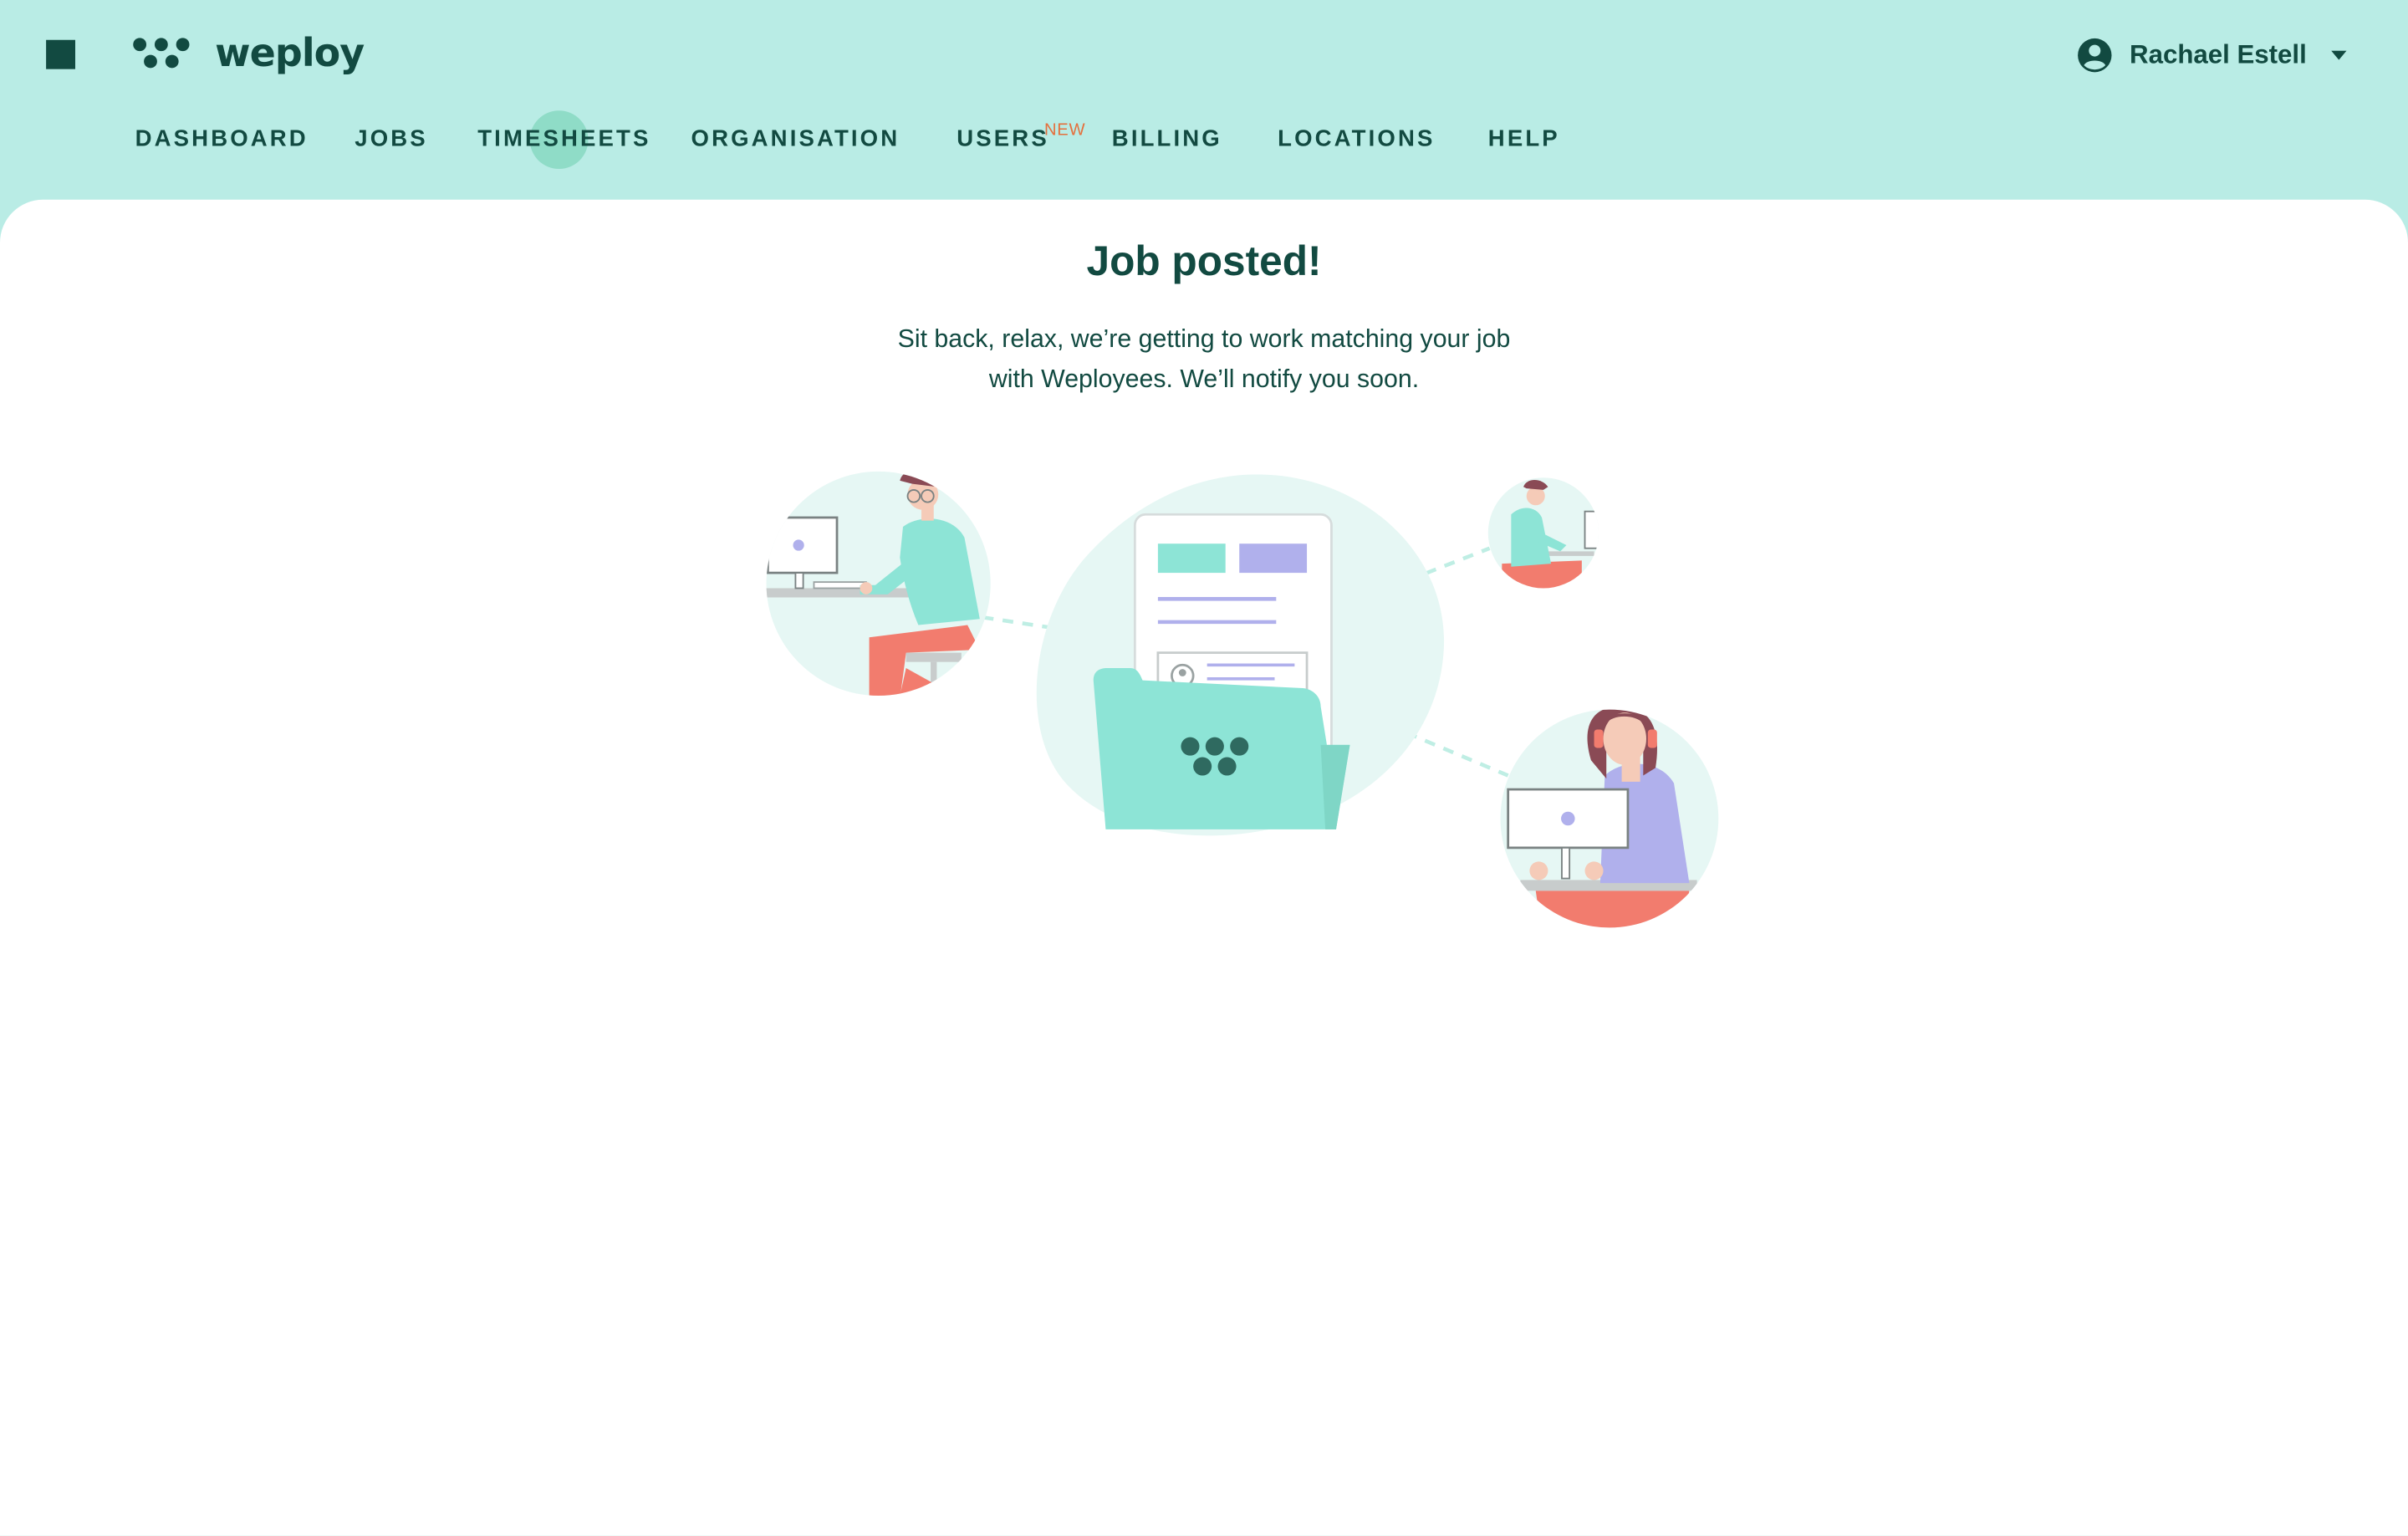 The width and height of the screenshot is (2408, 1536). What do you see at coordinates (1064, 130) in the screenshot?
I see `new-badge: NEW` at bounding box center [1064, 130].